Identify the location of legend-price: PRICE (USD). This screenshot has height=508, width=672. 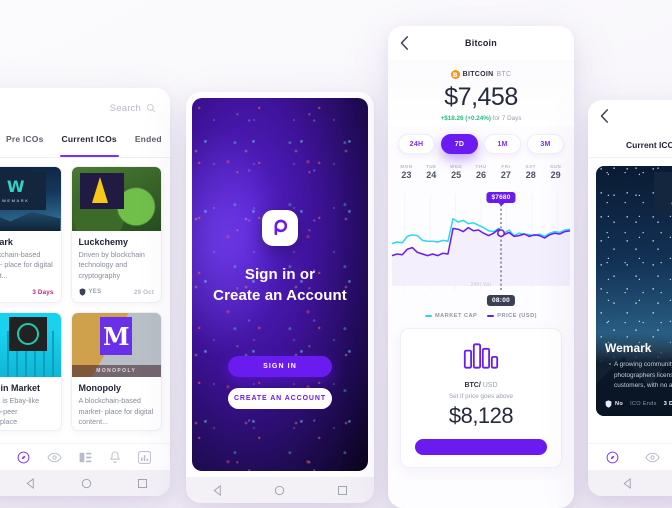
(512, 316).